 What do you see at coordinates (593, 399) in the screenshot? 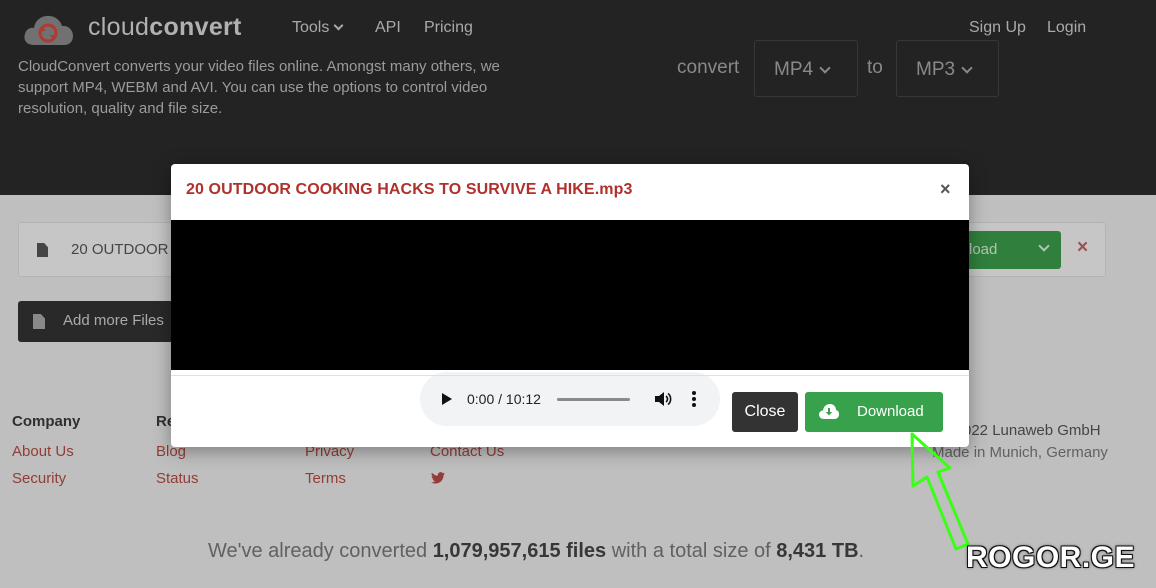
I see `audio-seek-bar` at bounding box center [593, 399].